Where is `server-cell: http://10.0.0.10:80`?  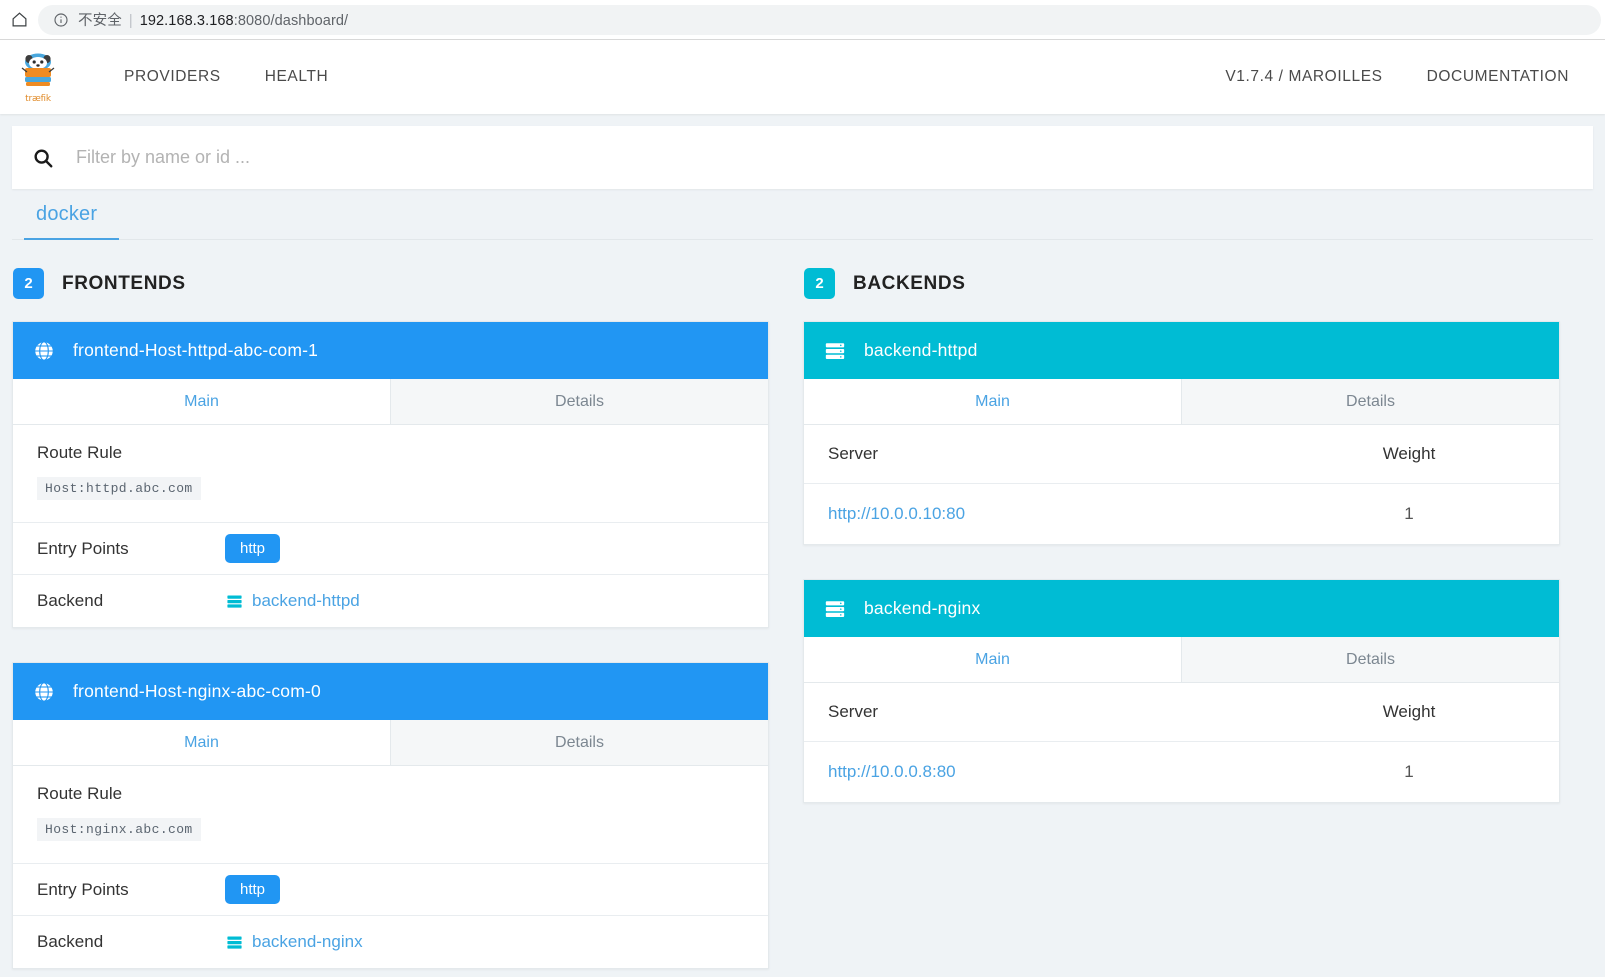
server-cell: http://10.0.0.10:80 is located at coordinates (1031, 514).